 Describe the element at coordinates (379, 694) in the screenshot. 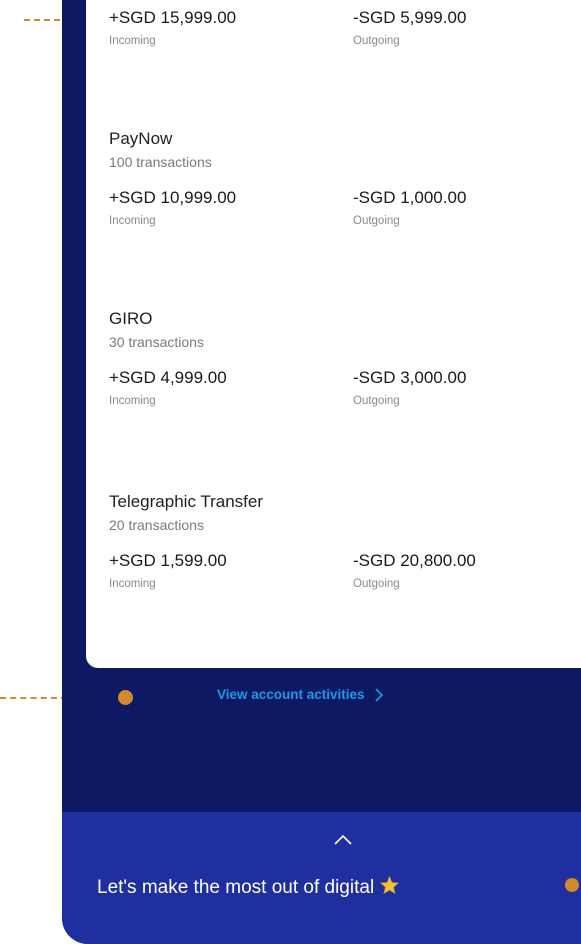

I see `chevron-right-icon` at that location.